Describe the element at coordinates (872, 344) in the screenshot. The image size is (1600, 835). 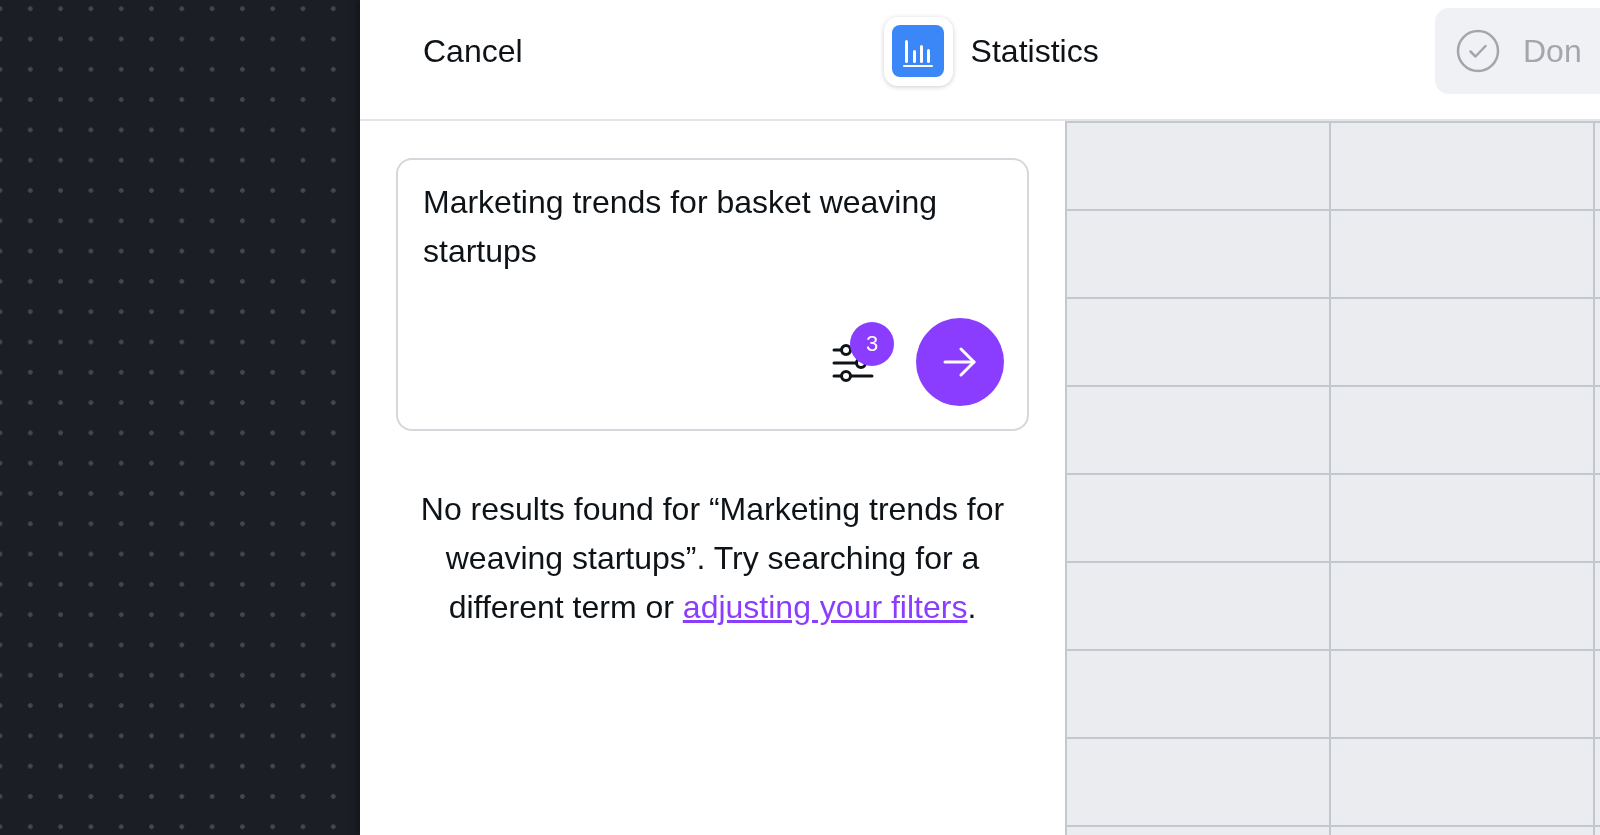
I see `filter-count-badge: 3` at that location.